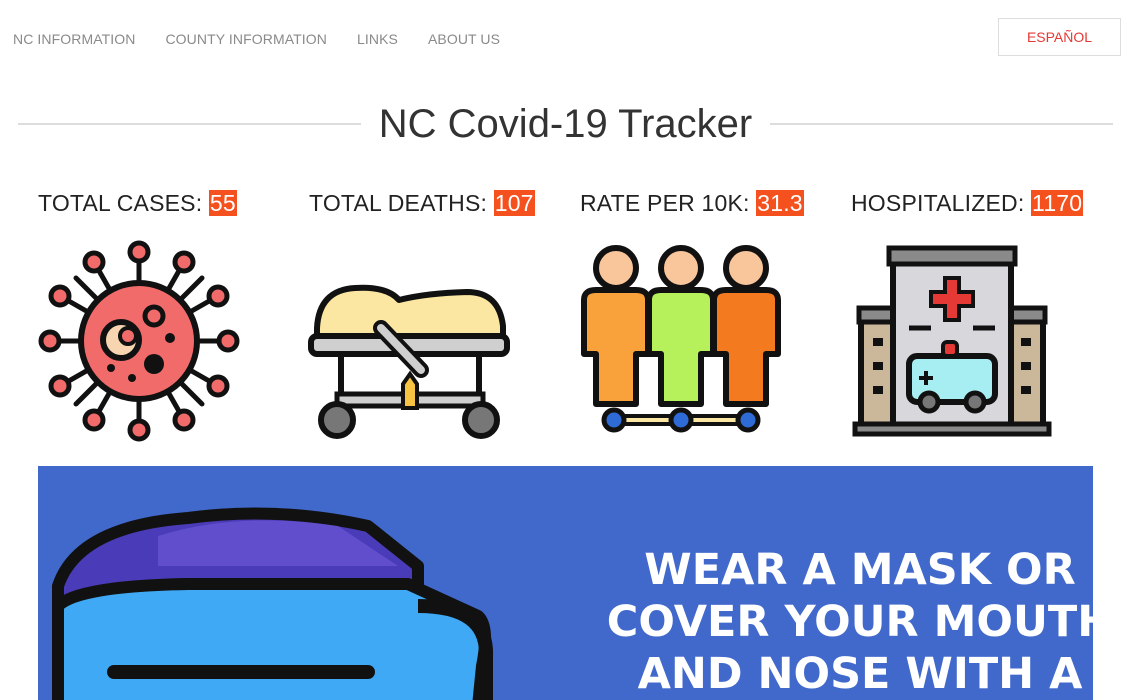 This screenshot has height=700, width=1131. I want to click on stat-label: HOSPITALIZED:, so click(941, 203).